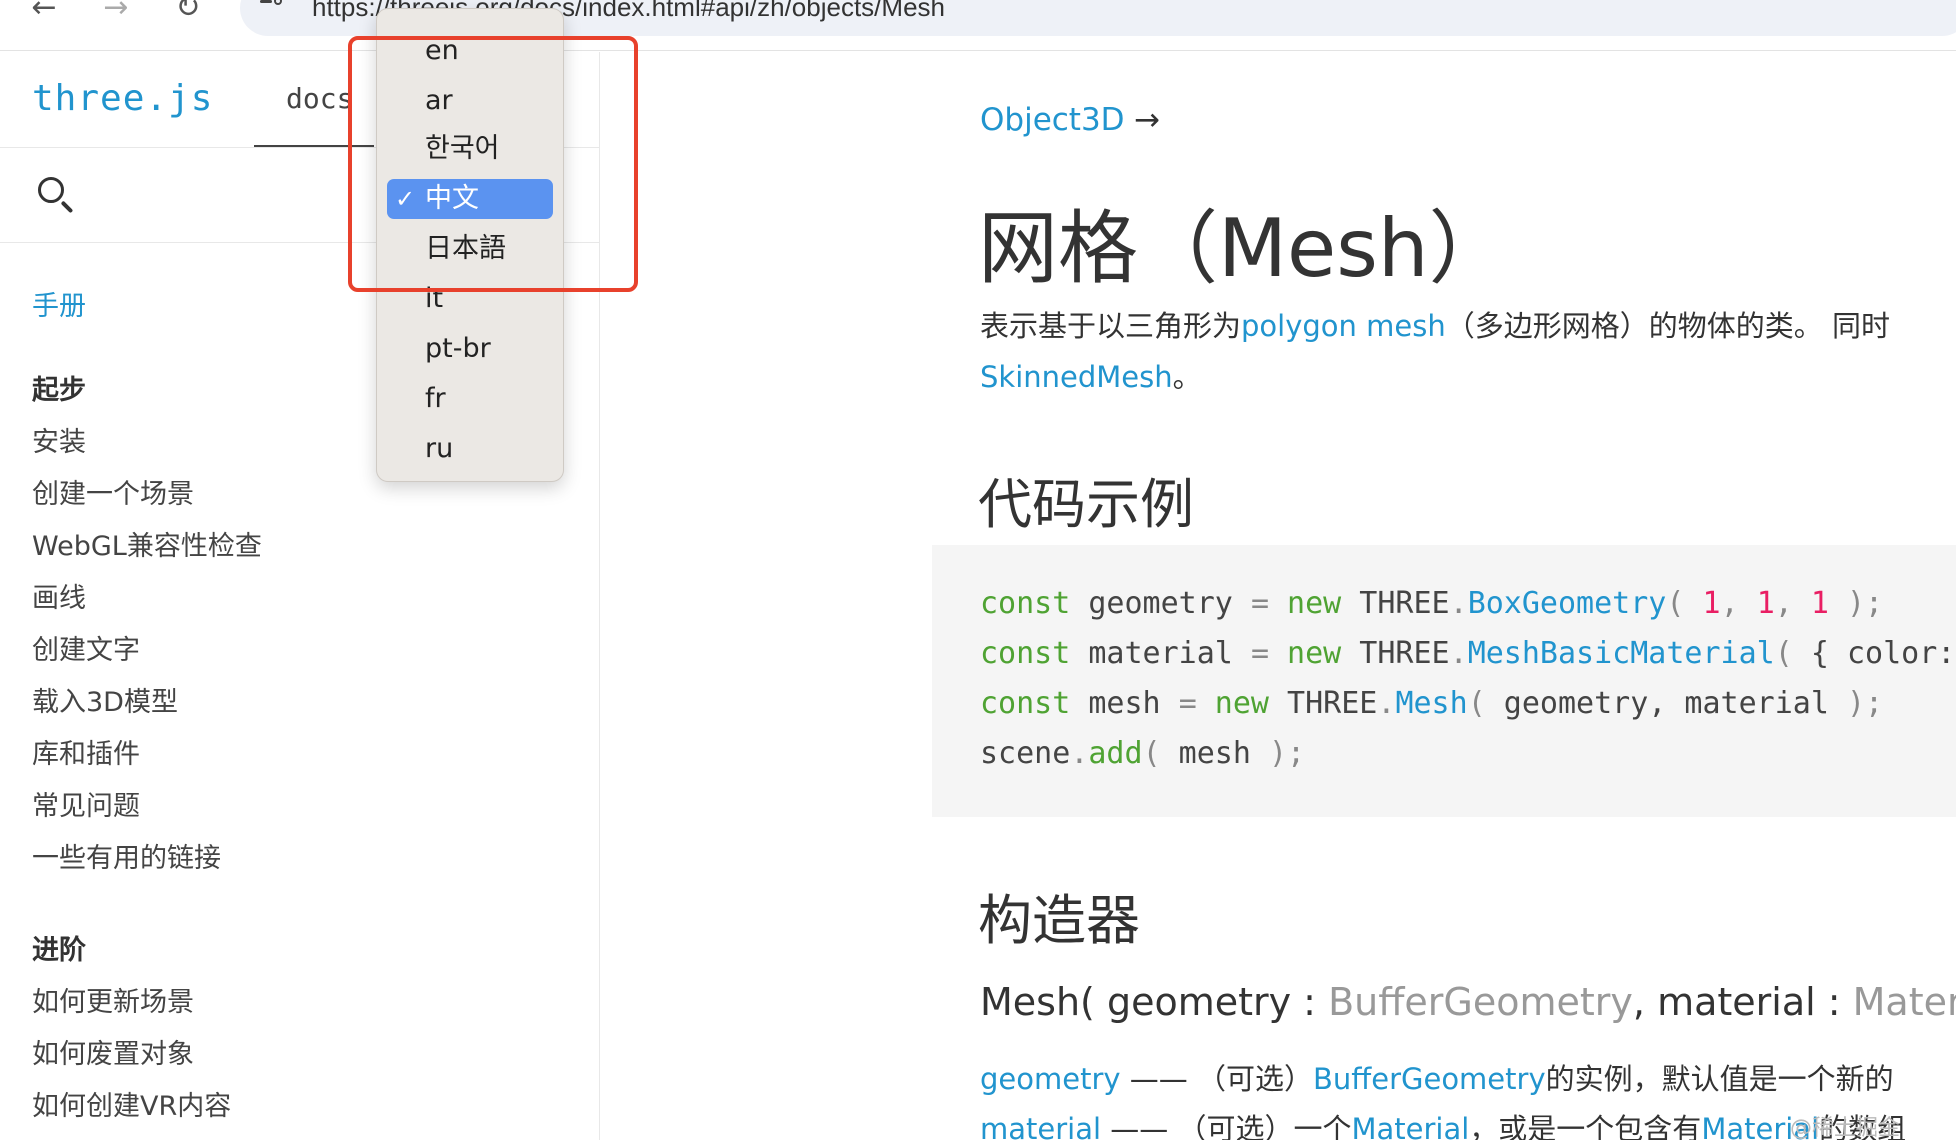  I want to click on back-arrow-icon: ←, so click(44, 11).